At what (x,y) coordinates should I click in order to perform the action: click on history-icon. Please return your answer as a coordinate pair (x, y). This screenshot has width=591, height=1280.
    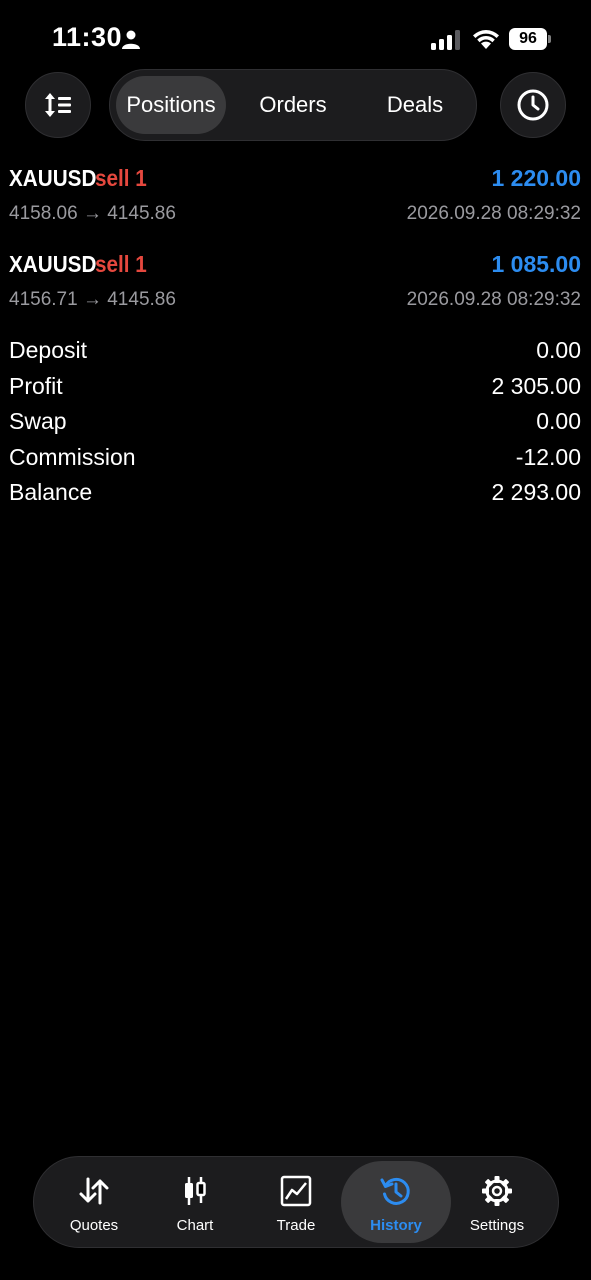
    Looking at the image, I should click on (395, 1191).